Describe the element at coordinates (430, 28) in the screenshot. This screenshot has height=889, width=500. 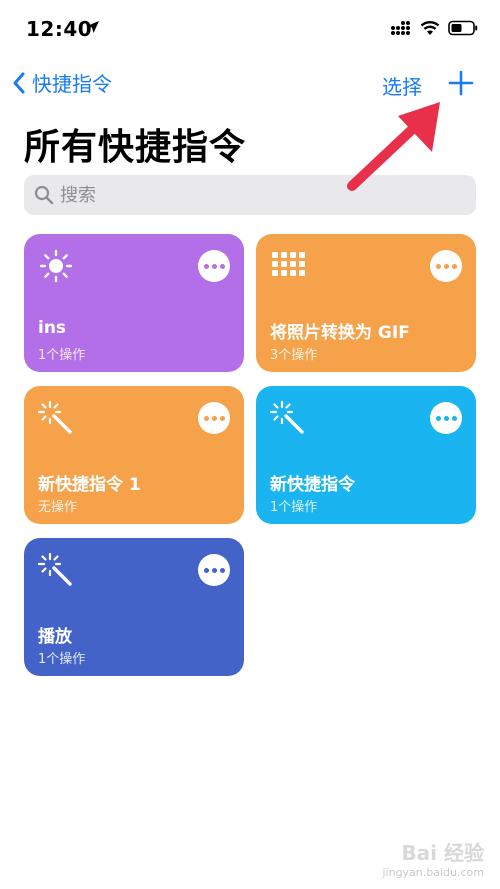
I see `wifi-icon` at that location.